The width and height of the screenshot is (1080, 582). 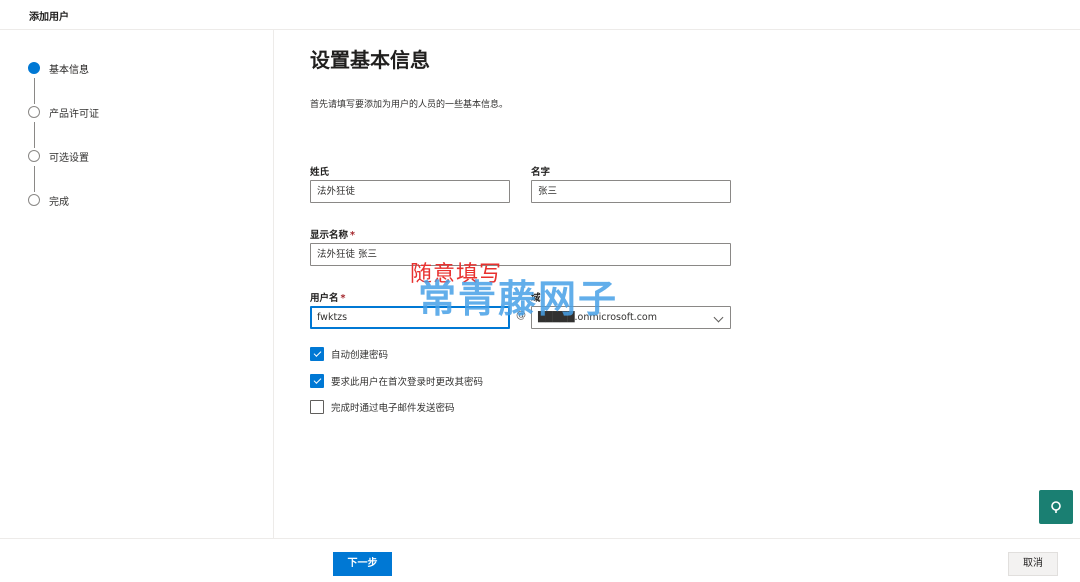 I want to click on email-password-option: 完成时通过电子邮件发送密码, so click(x=382, y=407).